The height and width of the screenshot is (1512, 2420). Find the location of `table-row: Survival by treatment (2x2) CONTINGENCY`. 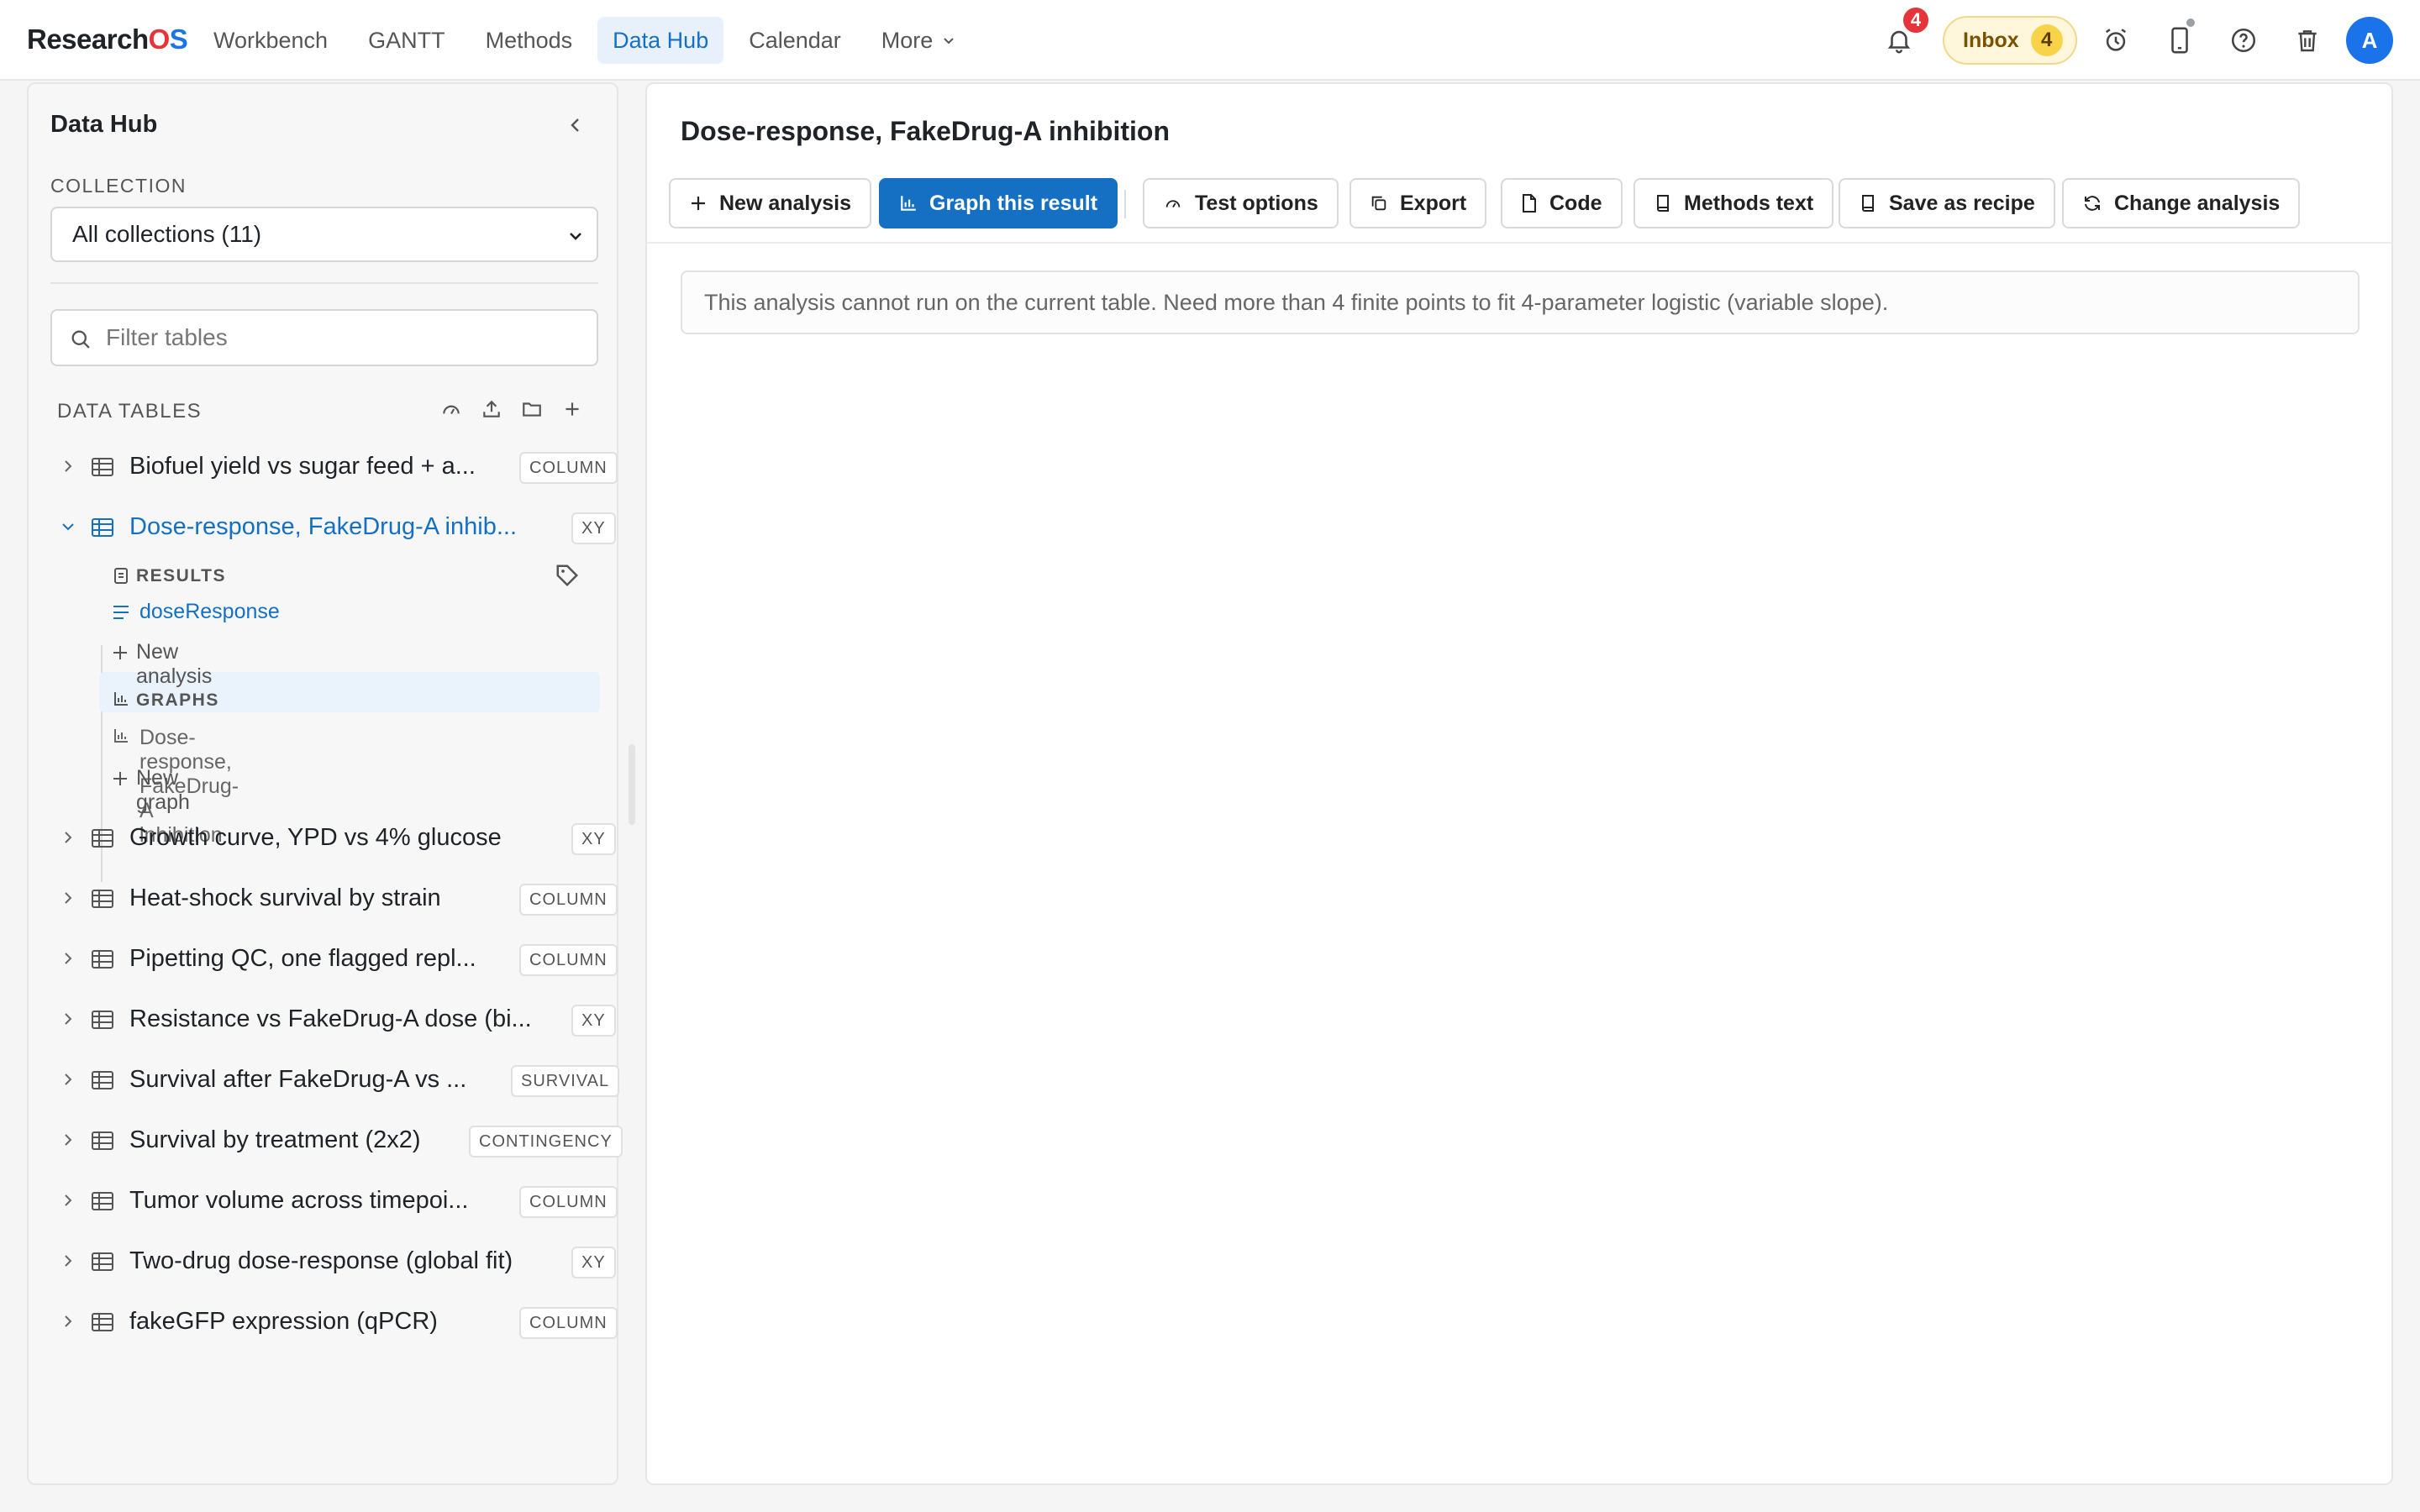

table-row: Survival by treatment (2x2) CONTINGENCY is located at coordinates (334, 1141).